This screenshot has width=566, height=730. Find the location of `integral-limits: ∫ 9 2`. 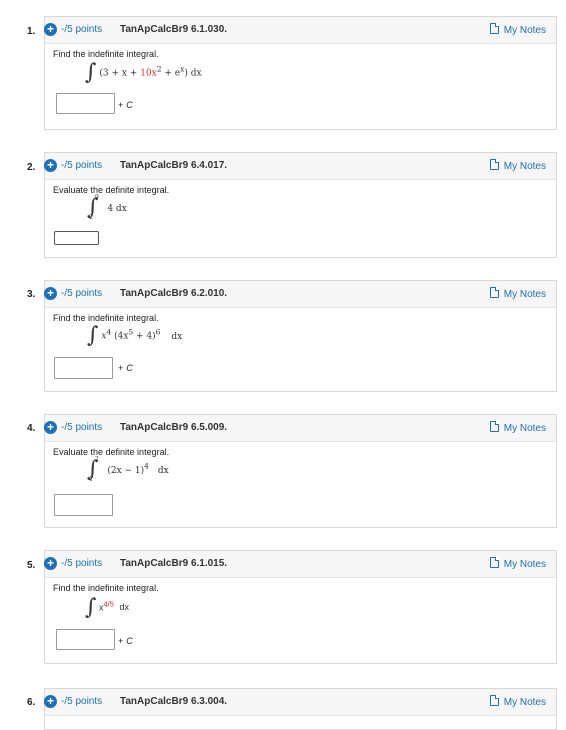

integral-limits: ∫ 9 2 is located at coordinates (93, 207).